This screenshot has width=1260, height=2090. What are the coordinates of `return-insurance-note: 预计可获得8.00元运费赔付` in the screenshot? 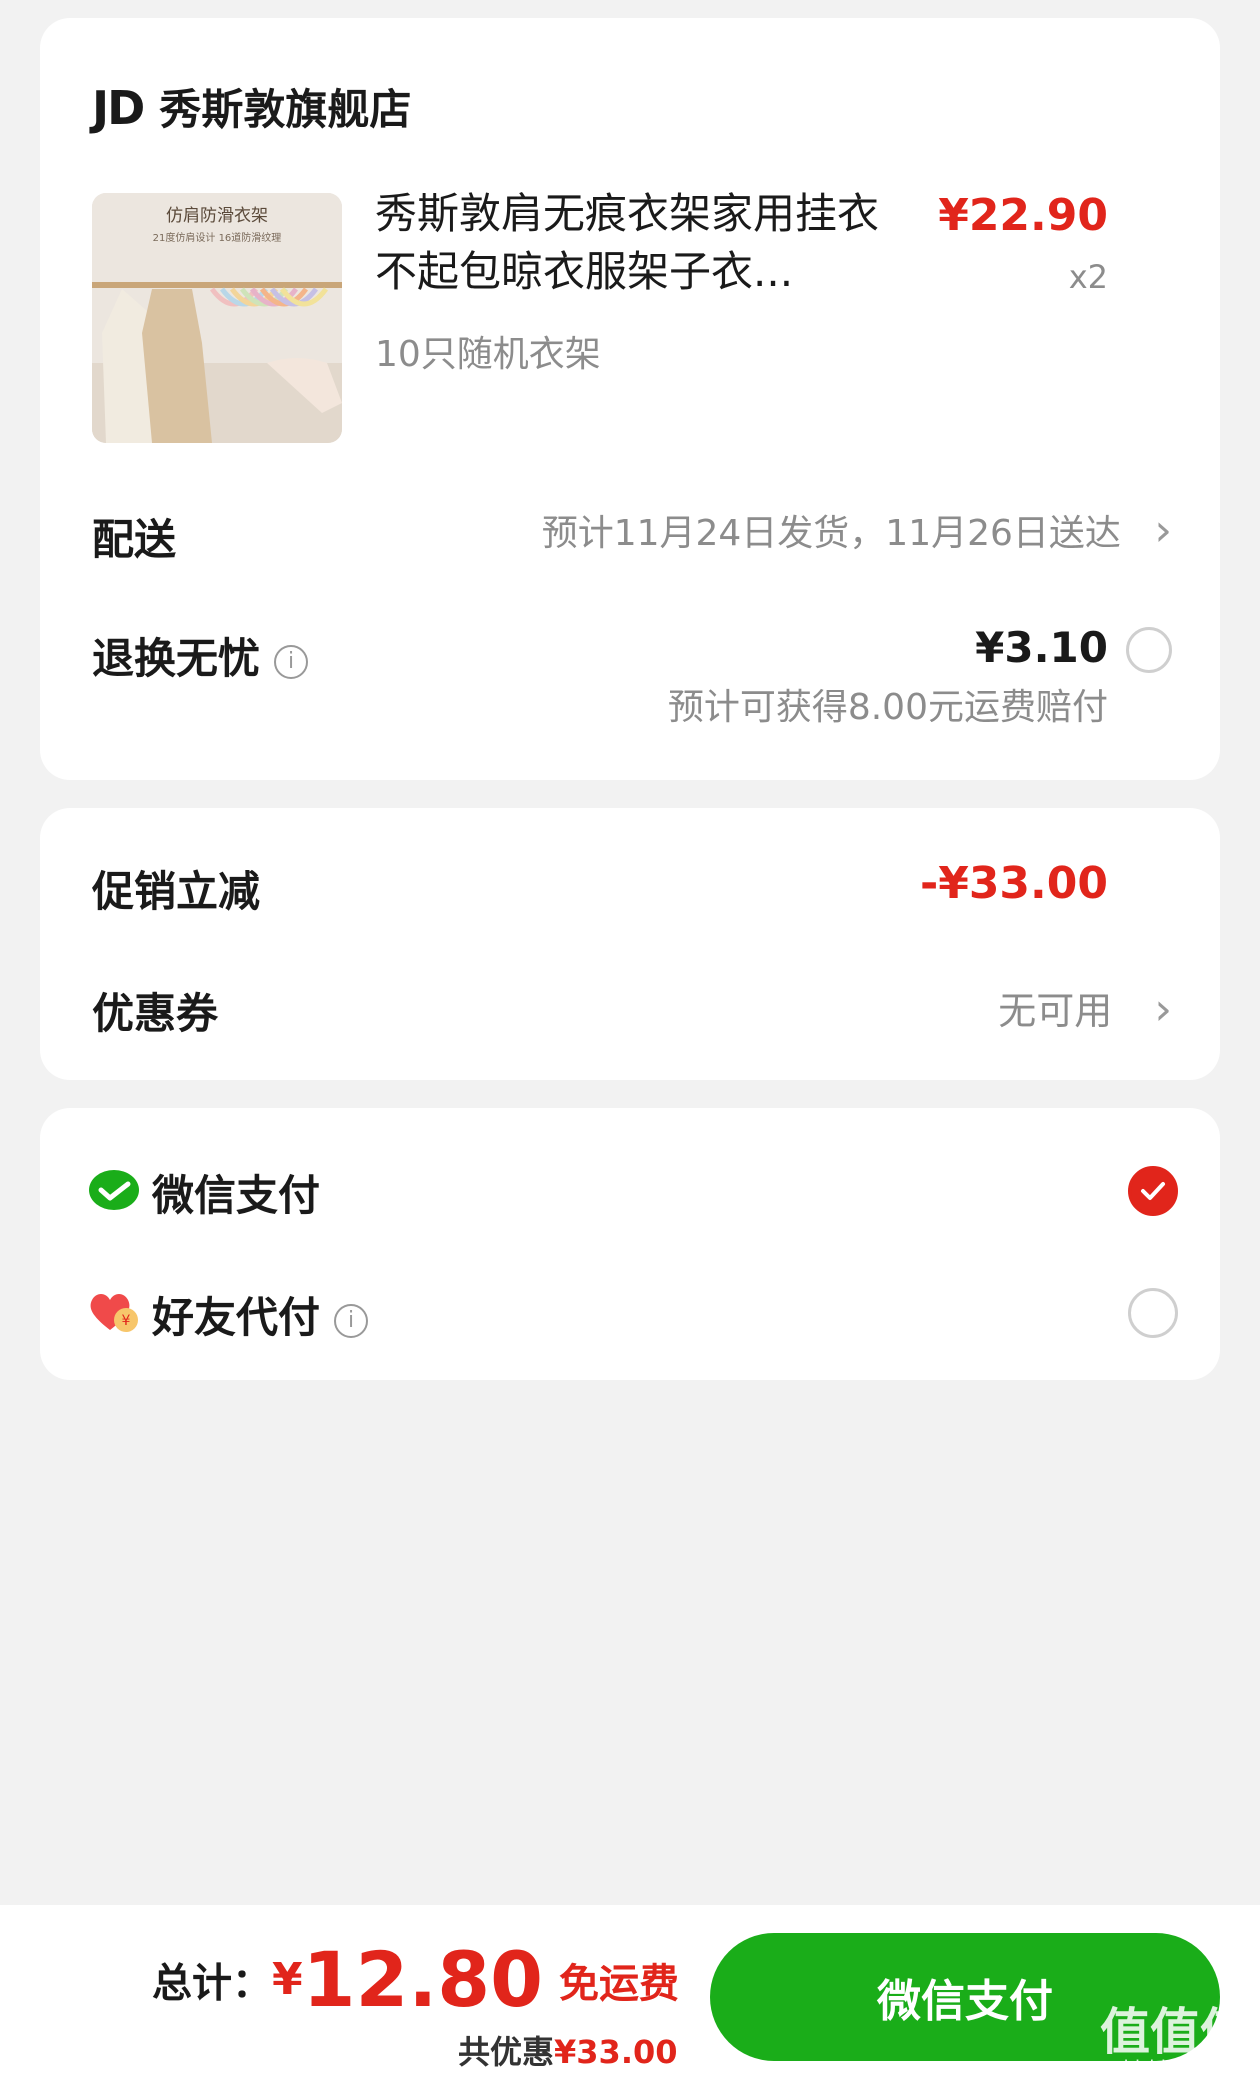 It's located at (887, 707).